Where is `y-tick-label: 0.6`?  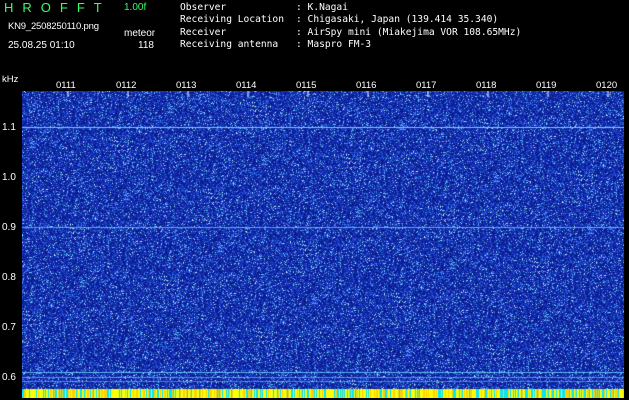 y-tick-label: 0.6 is located at coordinates (9, 377).